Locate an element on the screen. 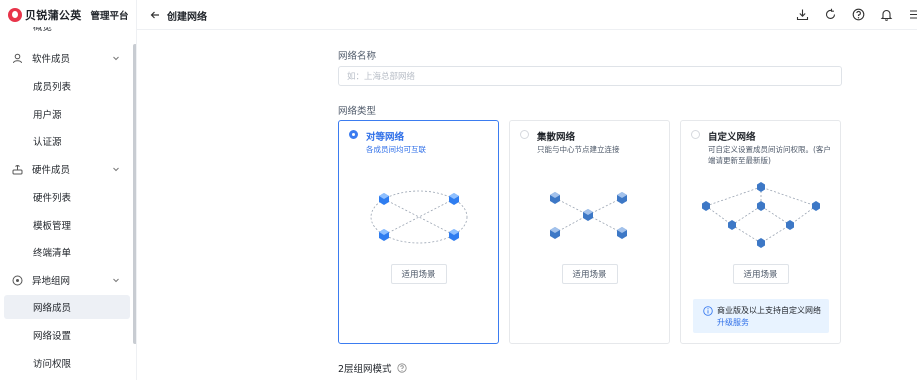 The image size is (917, 380). upgrade-service-link: 升级服务 is located at coordinates (733, 322).